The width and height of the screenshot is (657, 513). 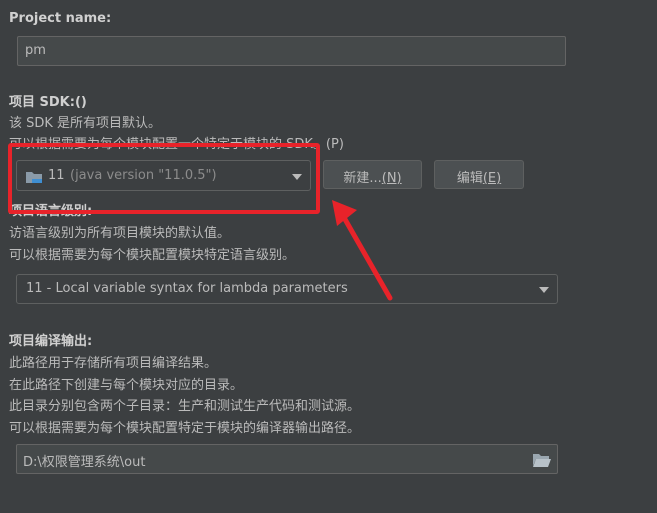 I want to click on compiler-output-path-input: D:\权限管理系统\out, so click(x=287, y=459).